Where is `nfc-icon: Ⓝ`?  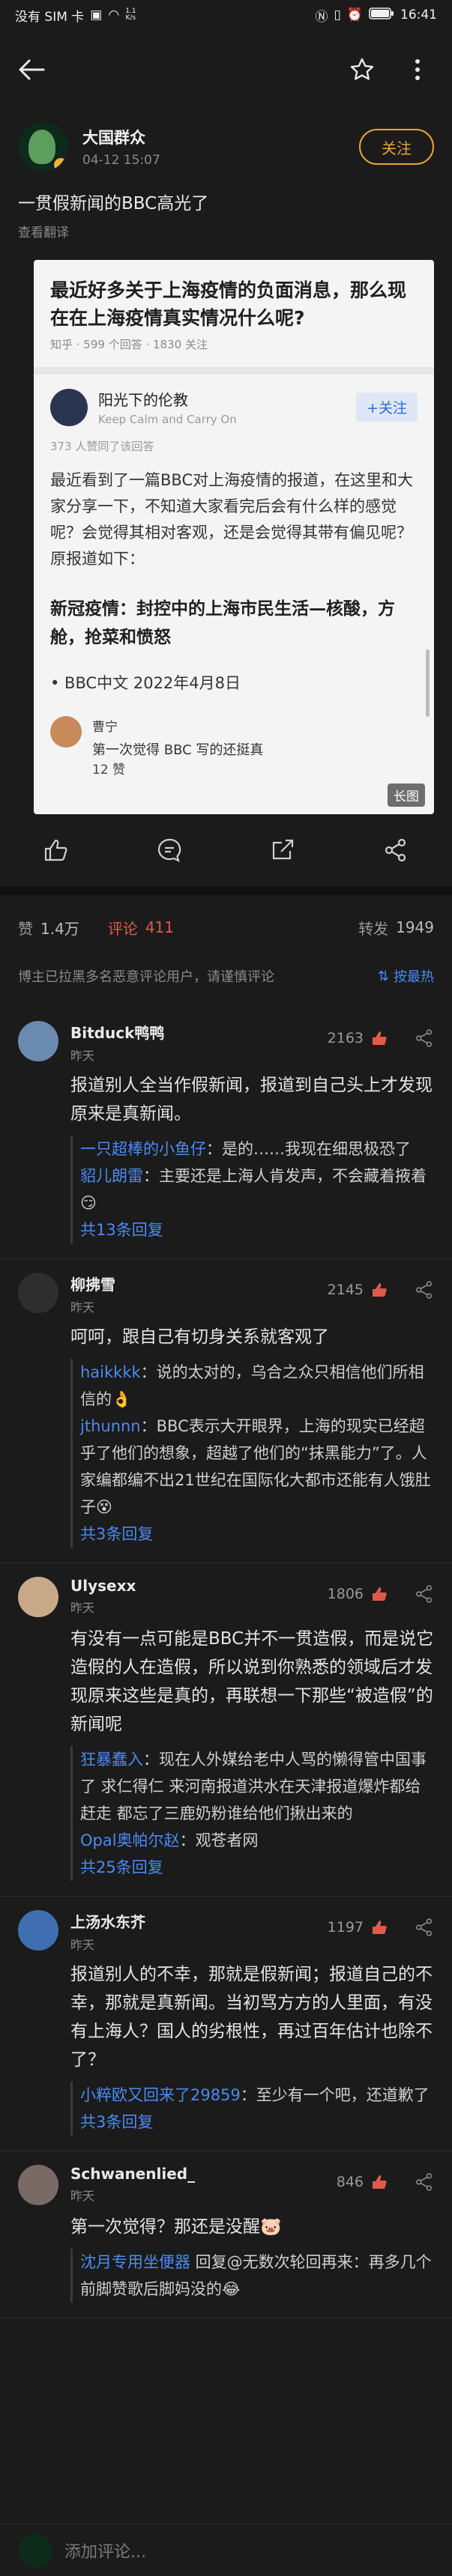
nfc-icon: Ⓝ is located at coordinates (321, 17).